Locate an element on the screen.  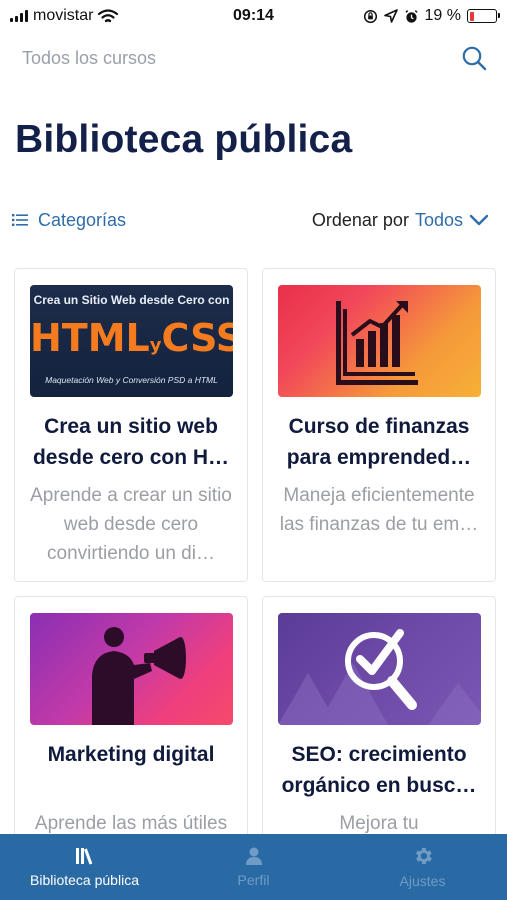
battery-percent: 19 % is located at coordinates (442, 15).